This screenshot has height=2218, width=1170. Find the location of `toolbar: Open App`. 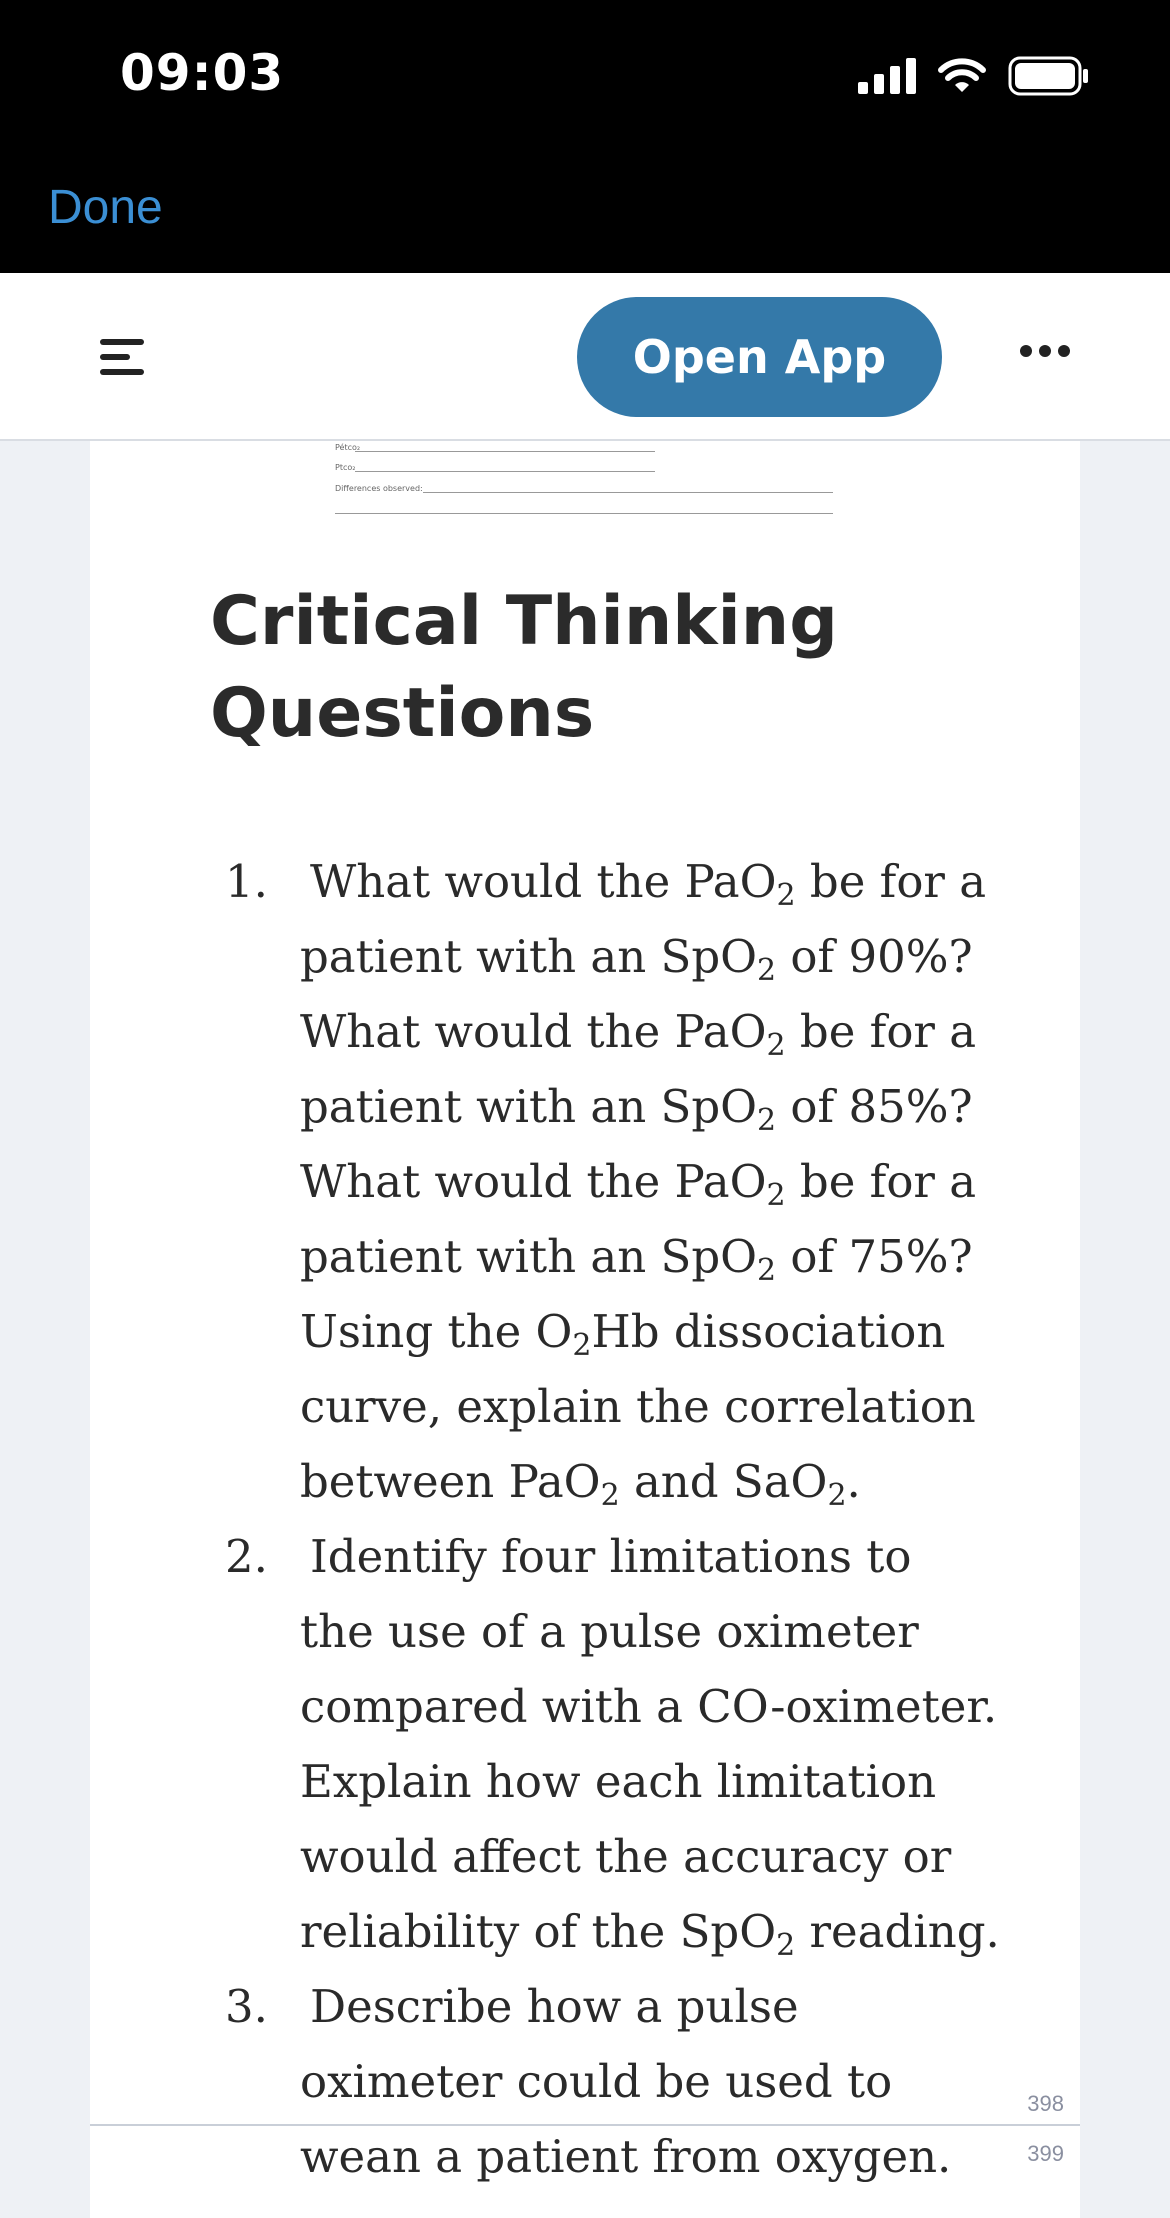

toolbar: Open App is located at coordinates (585, 357).